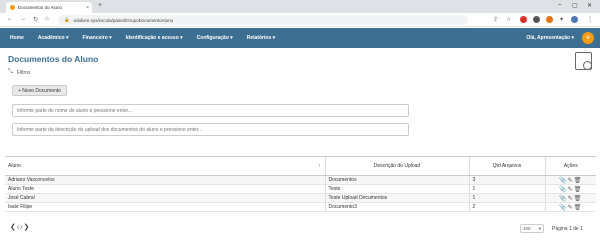 Image resolution: width=600 pixels, height=245 pixels. I want to click on nav-relatorios: Relatórios ▾, so click(261, 38).